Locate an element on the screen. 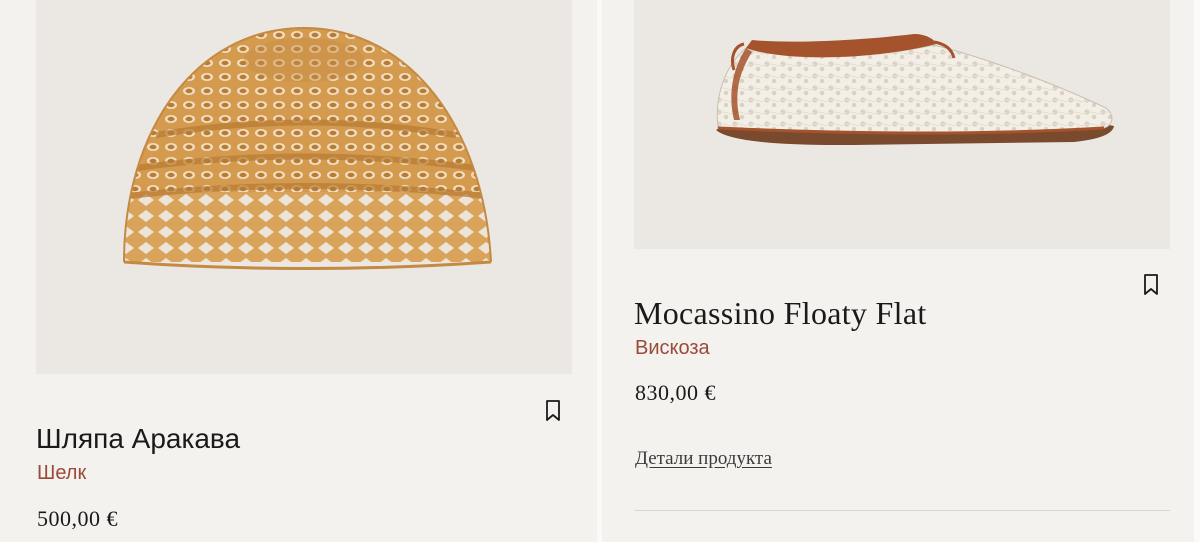  product-title: Mocassino Floaty Flat is located at coordinates (780, 313).